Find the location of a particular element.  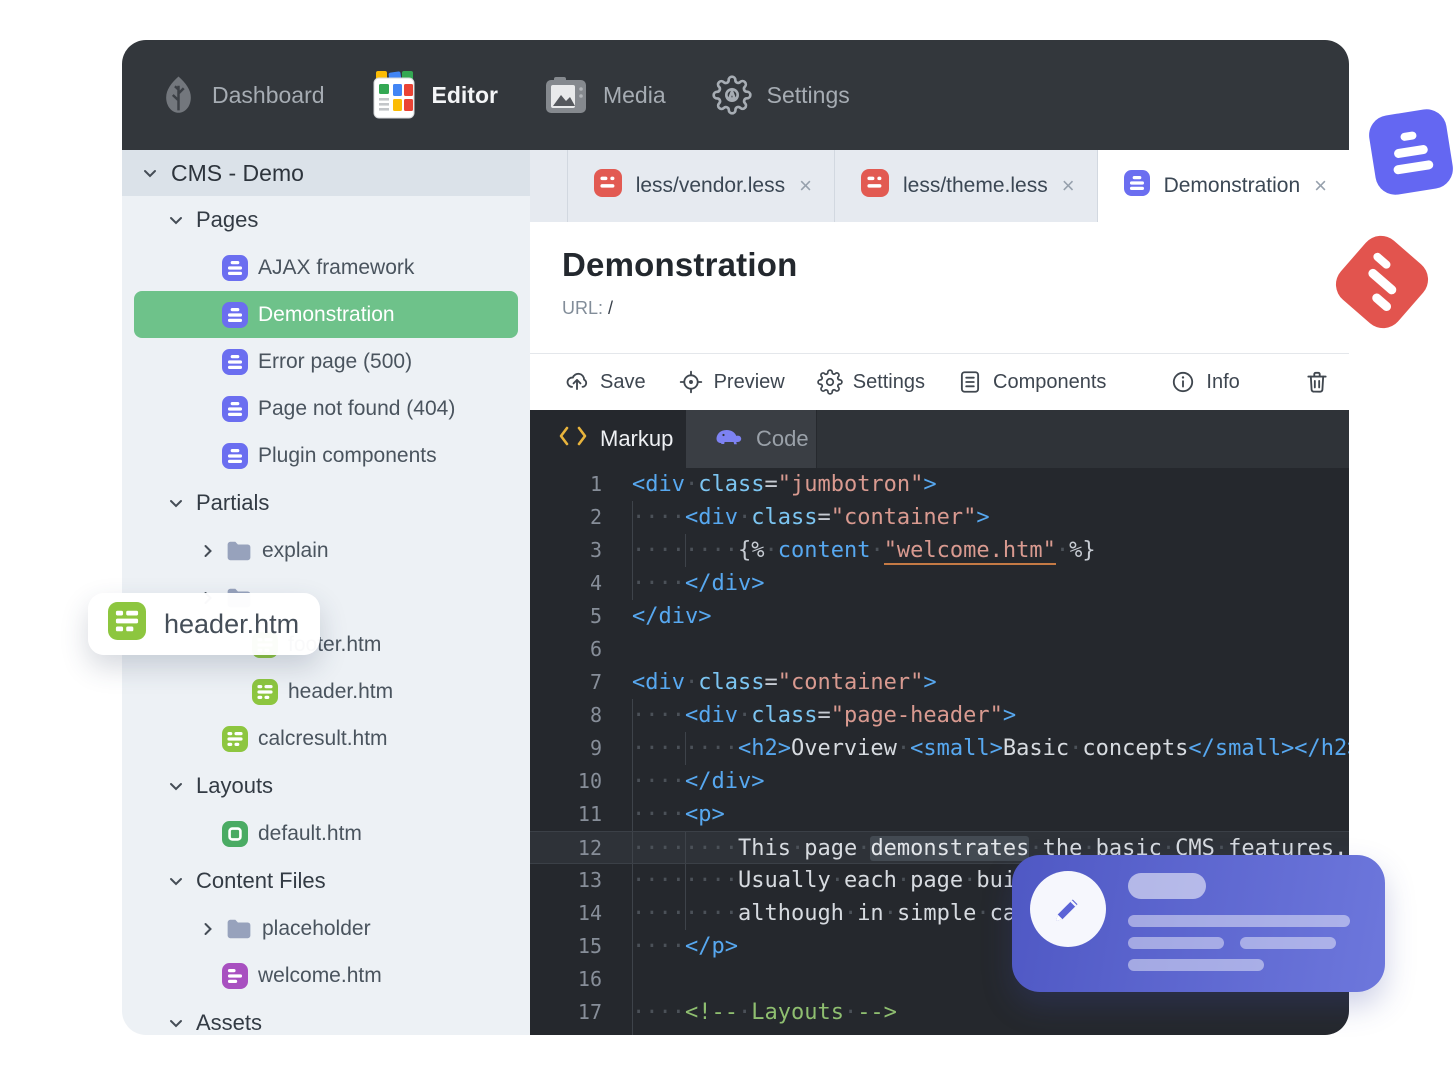

save-icon is located at coordinates (577, 382).